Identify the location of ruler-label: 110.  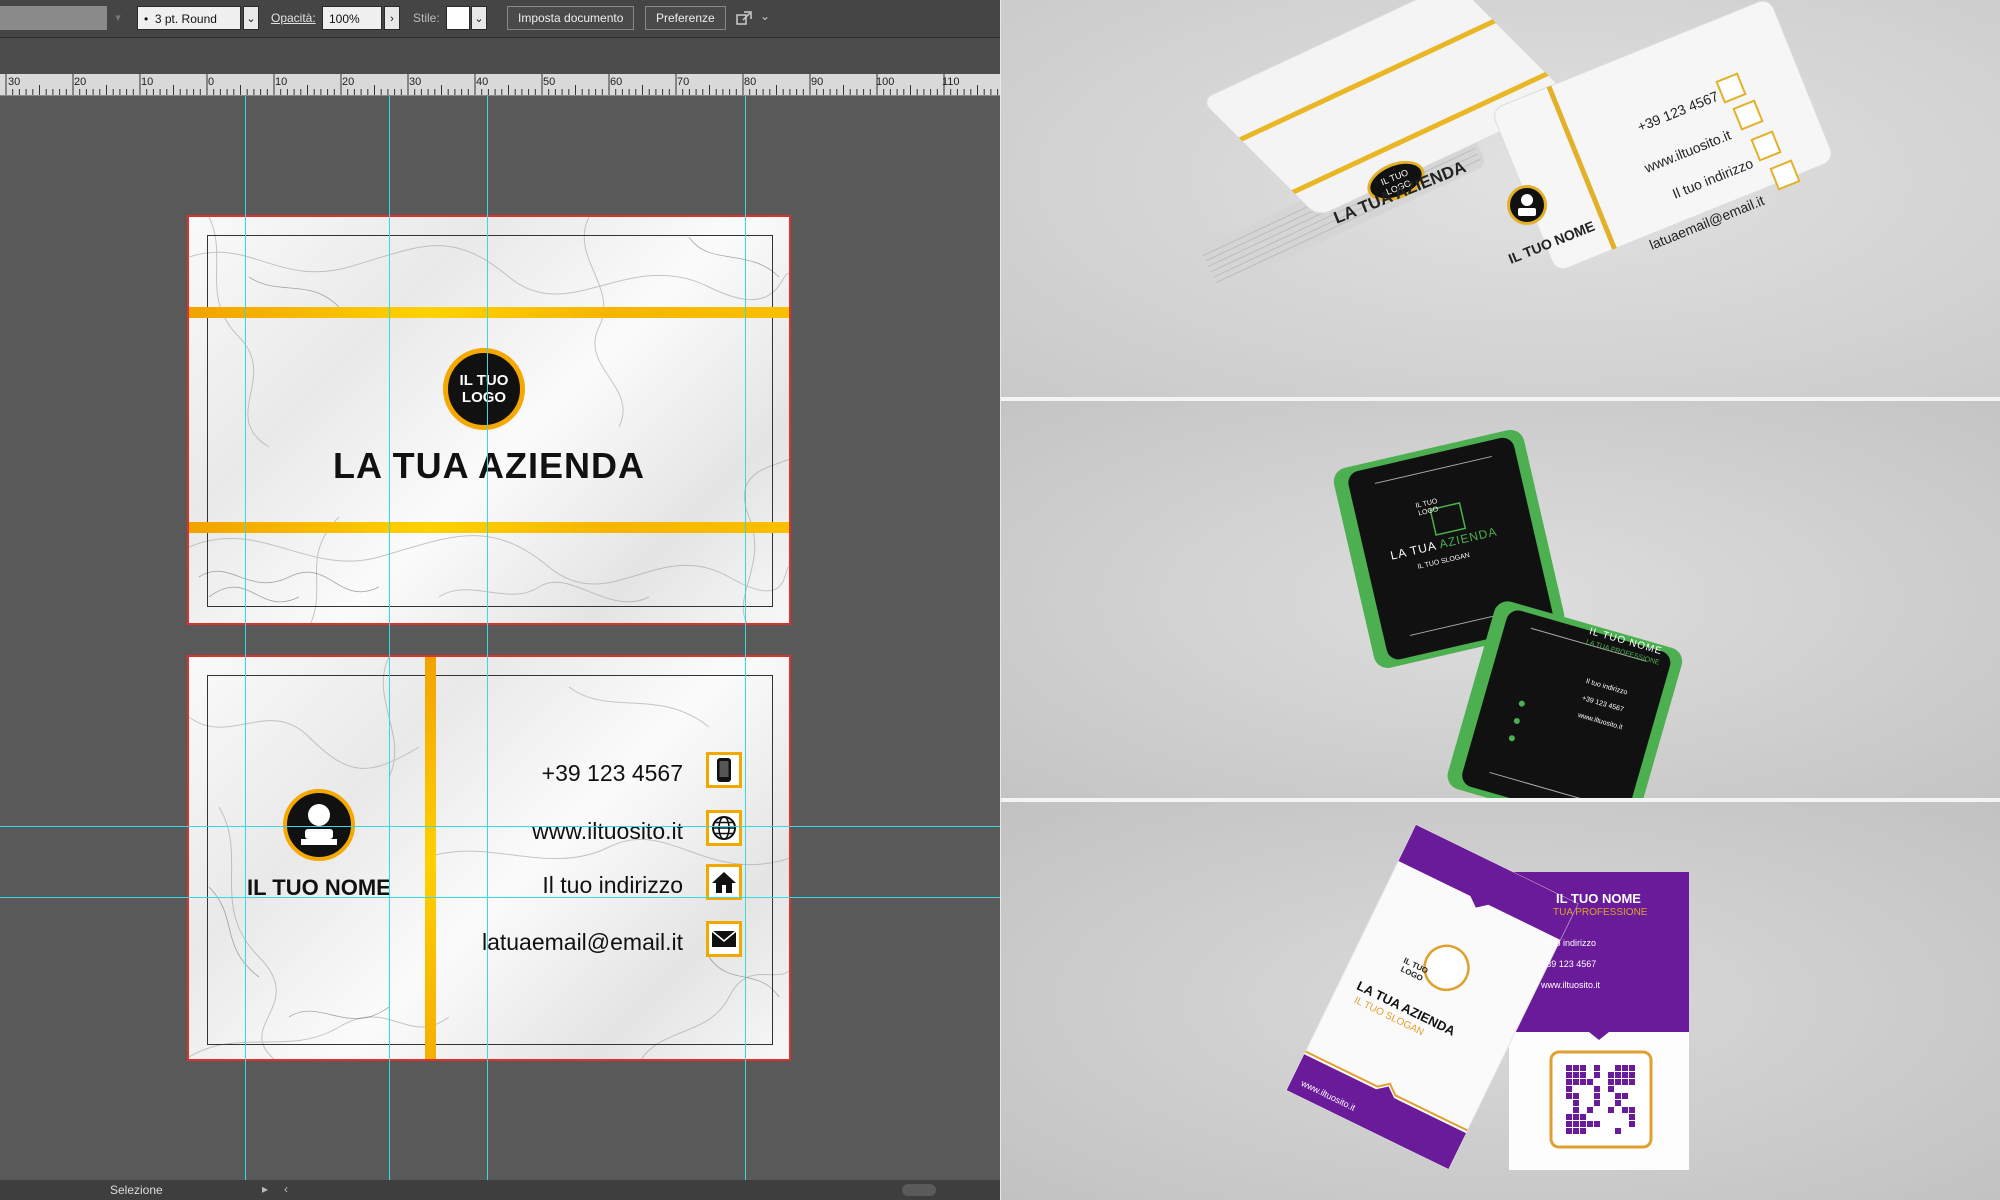
(951, 82).